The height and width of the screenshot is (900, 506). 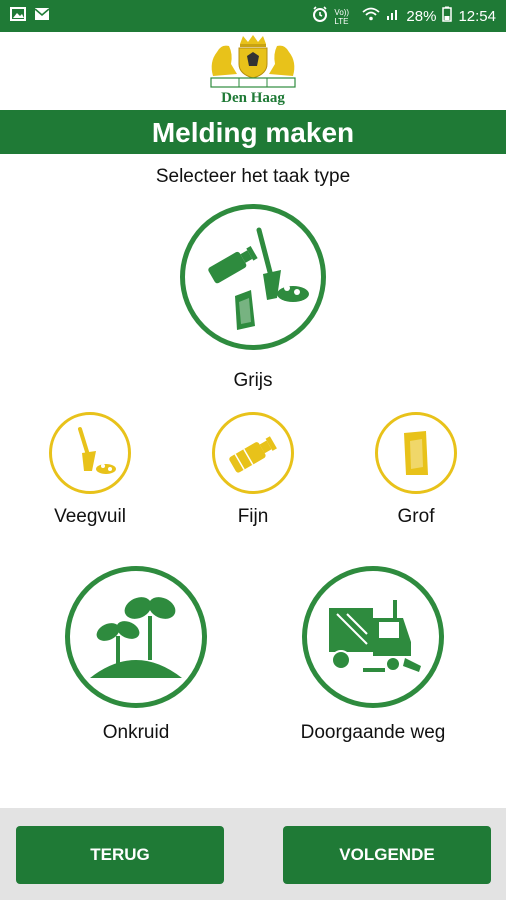 I want to click on app-header: Den Haag, so click(x=253, y=71).